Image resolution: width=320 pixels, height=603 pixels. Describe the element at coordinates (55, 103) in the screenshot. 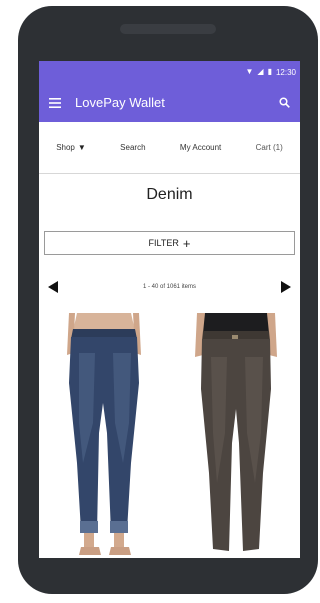

I see `menu-icon` at that location.